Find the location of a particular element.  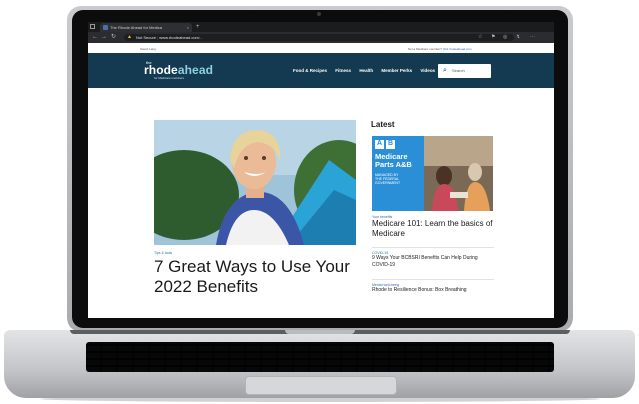

site-logo: the rhodeahead for Medicare members is located at coordinates (179, 71).